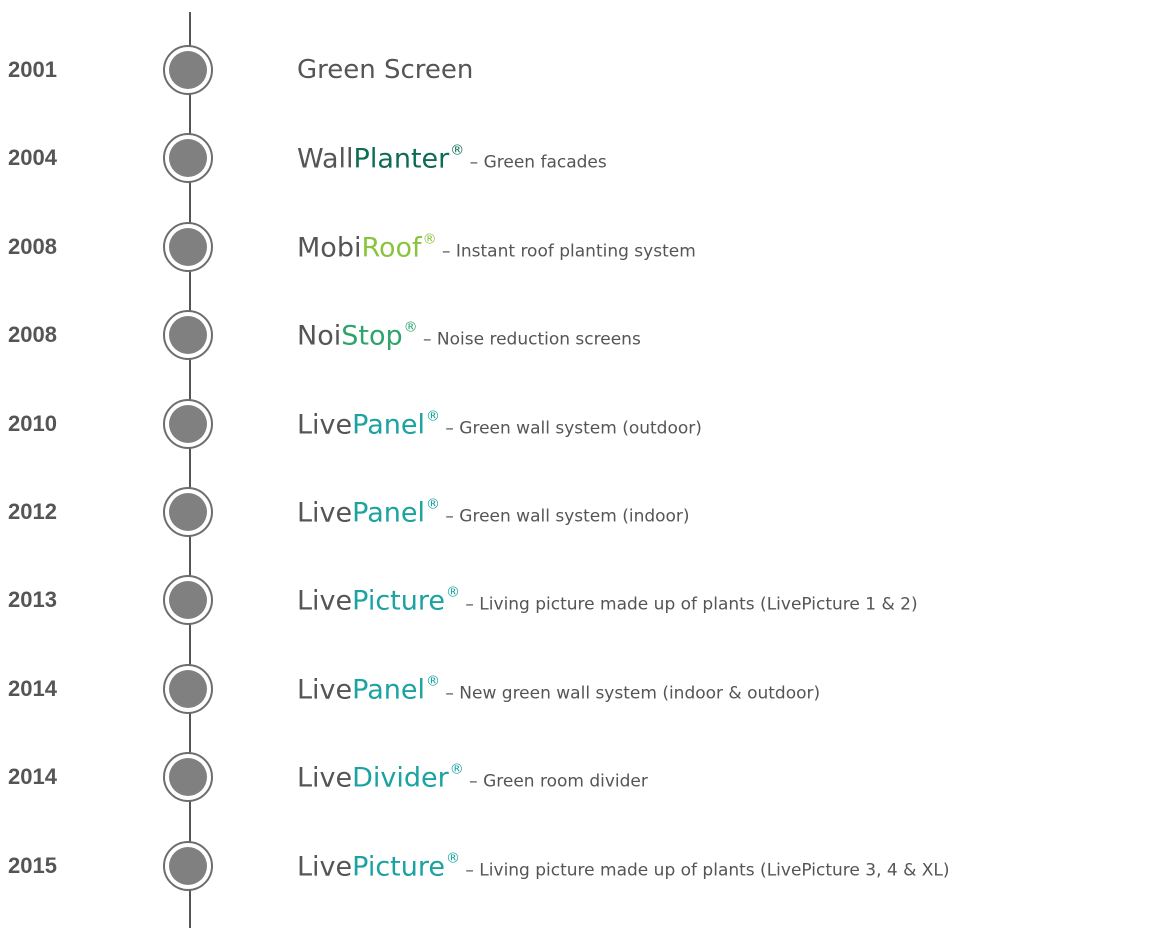 The width and height of the screenshot is (1155, 928). I want to click on product-name-base: Wall, so click(325, 159).